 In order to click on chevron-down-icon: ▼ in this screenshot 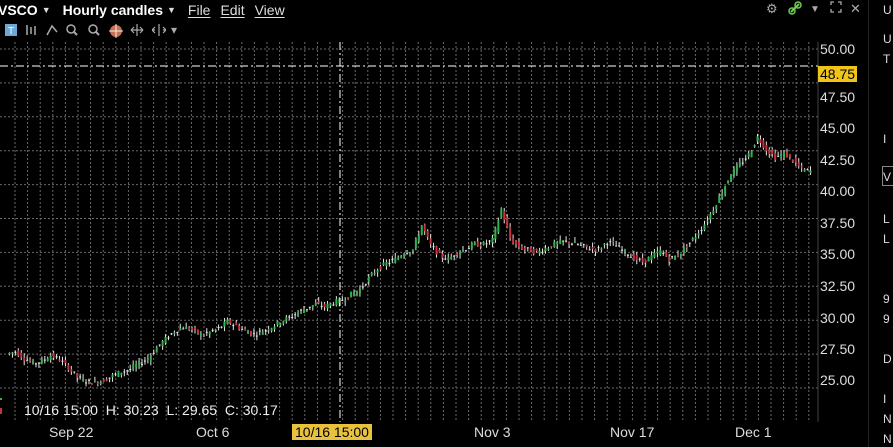, I will do `click(815, 9)`.